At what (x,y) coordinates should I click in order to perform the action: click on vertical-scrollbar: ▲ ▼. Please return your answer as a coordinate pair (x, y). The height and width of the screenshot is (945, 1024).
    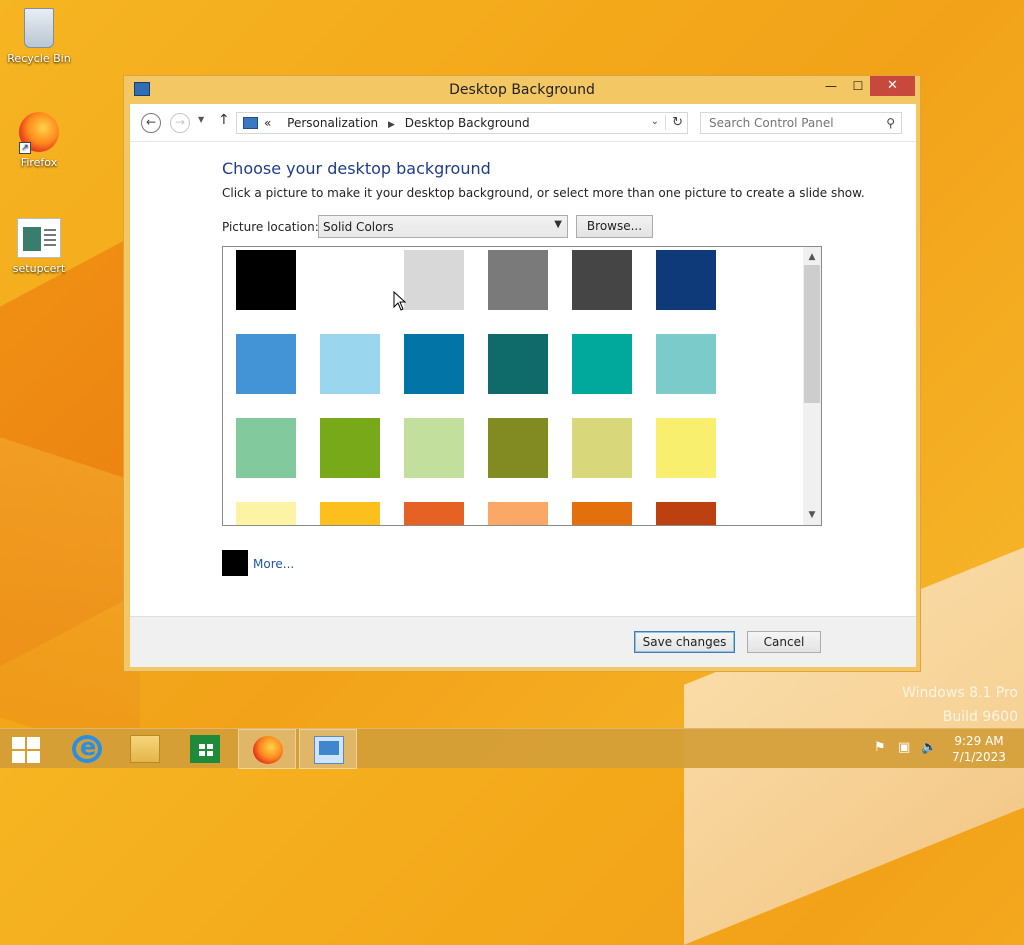
    Looking at the image, I should click on (812, 386).